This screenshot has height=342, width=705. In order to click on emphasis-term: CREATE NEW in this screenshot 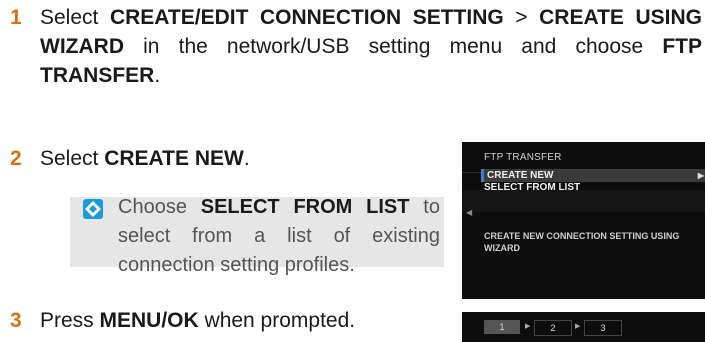, I will do `click(174, 158)`.